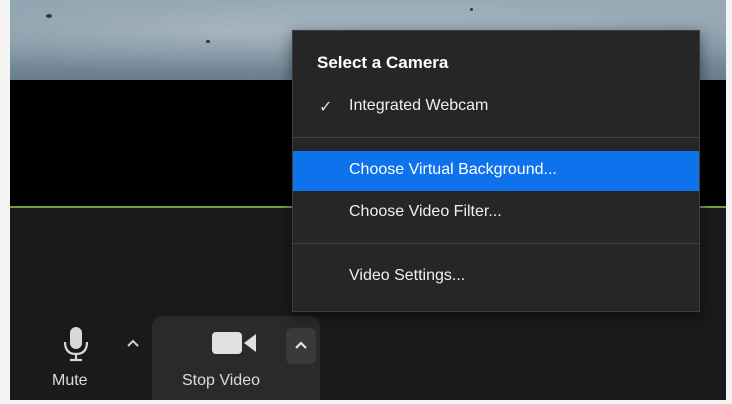 Image resolution: width=732 pixels, height=404 pixels. I want to click on video-camera-icon, so click(234, 343).